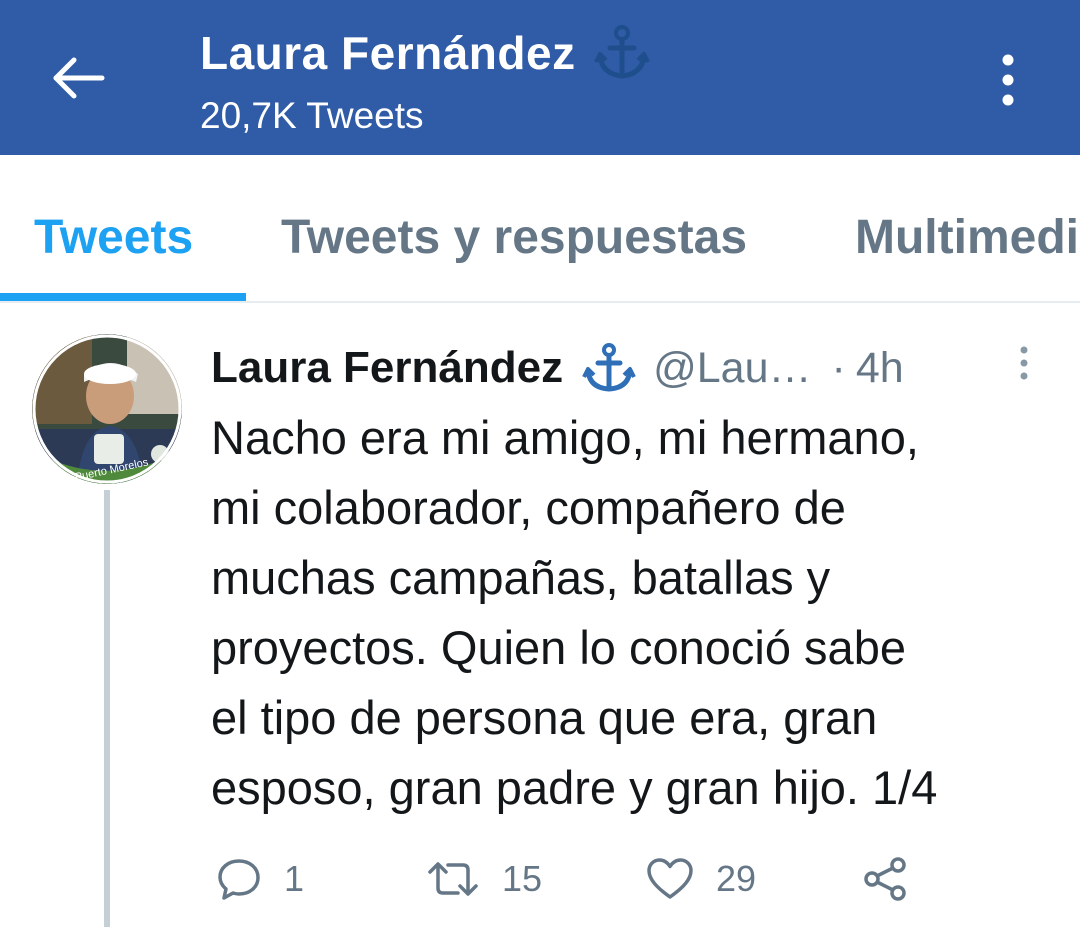 This screenshot has width=1080, height=927. I want to click on tab-tweets: Tweets, so click(113, 237).